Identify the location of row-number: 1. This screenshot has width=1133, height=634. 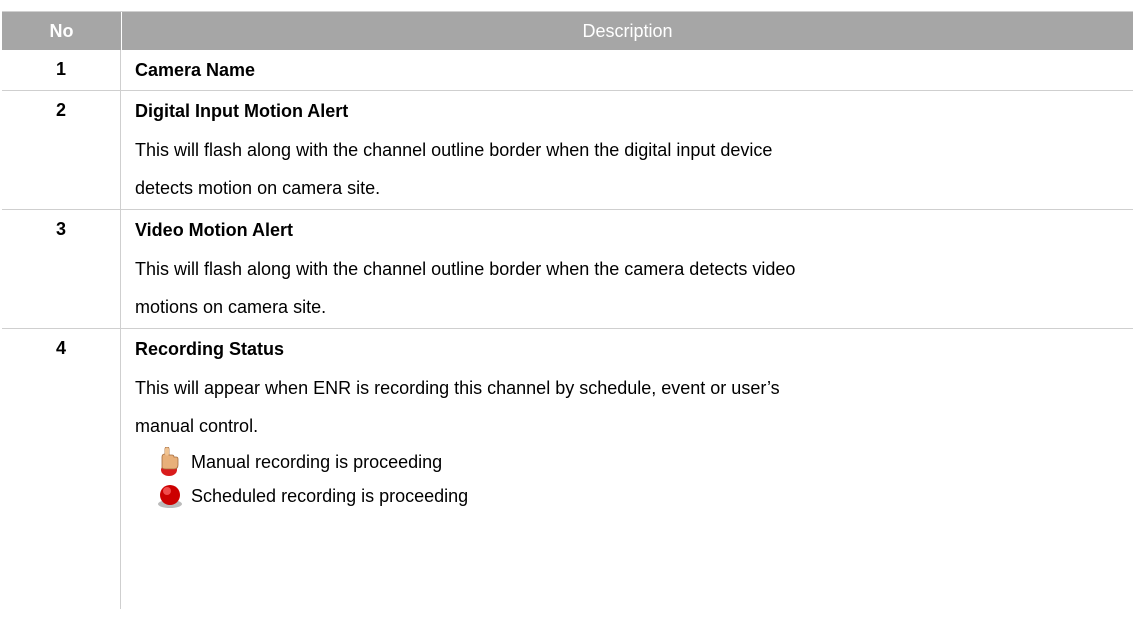
(61, 70).